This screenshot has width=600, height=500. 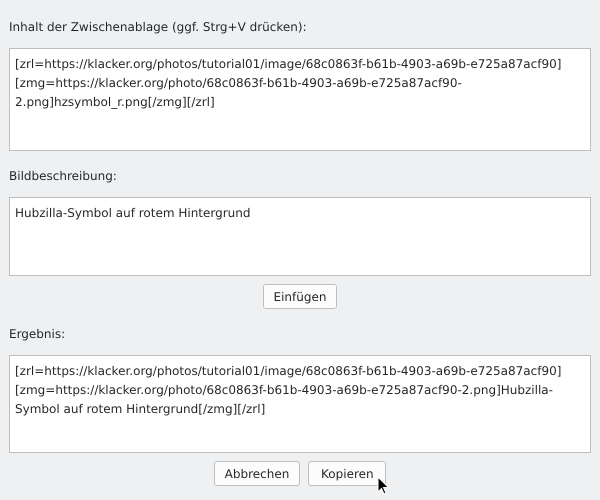 I want to click on push-button: Einfügen, so click(x=300, y=296).